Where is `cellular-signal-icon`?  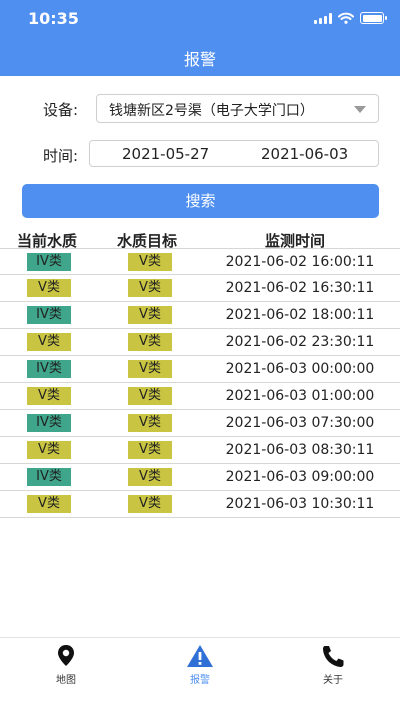 cellular-signal-icon is located at coordinates (323, 18).